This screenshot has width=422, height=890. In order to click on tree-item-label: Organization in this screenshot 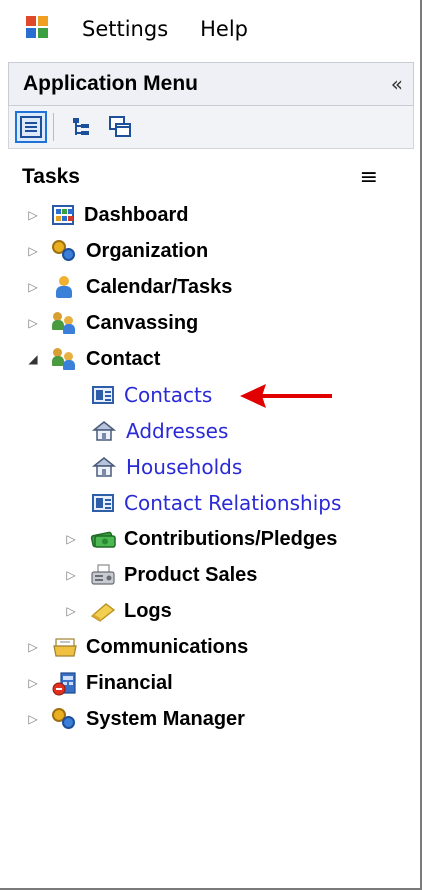, I will do `click(147, 250)`.